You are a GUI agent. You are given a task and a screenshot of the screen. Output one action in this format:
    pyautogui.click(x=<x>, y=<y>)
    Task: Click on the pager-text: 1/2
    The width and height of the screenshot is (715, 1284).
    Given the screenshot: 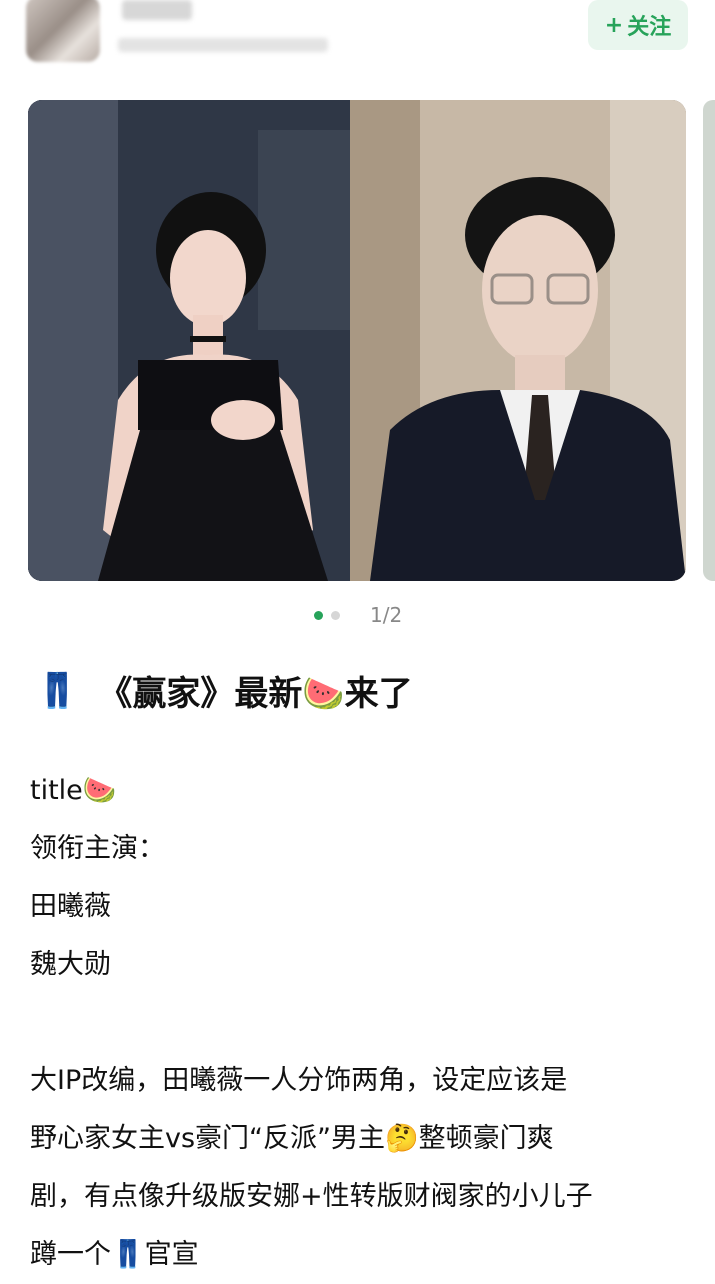 What is the action you would take?
    pyautogui.click(x=386, y=615)
    